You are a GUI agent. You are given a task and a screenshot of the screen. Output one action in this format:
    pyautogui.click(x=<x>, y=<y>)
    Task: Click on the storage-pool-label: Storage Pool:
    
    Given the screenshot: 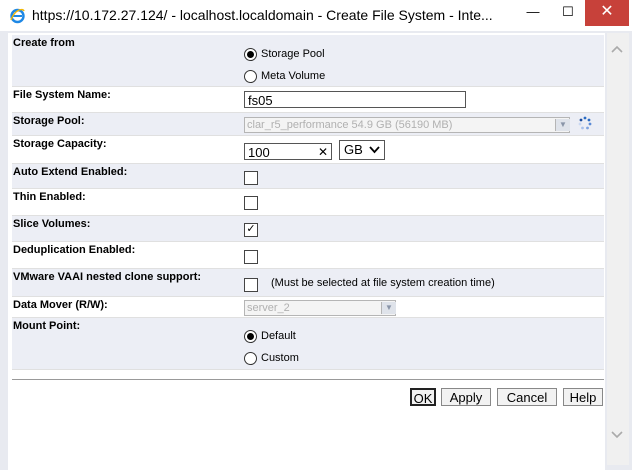 What is the action you would take?
    pyautogui.click(x=49, y=121)
    